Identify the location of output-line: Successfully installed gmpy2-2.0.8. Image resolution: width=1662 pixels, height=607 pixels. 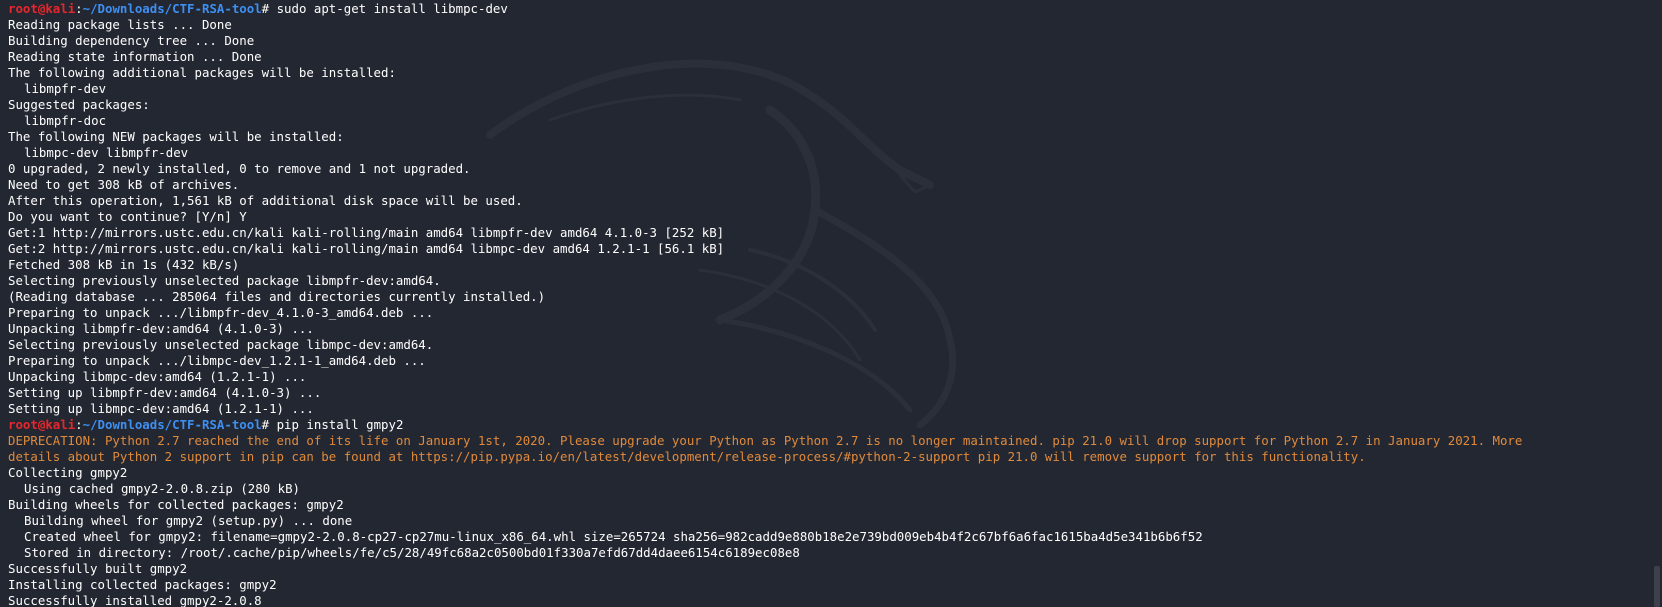
(135, 600).